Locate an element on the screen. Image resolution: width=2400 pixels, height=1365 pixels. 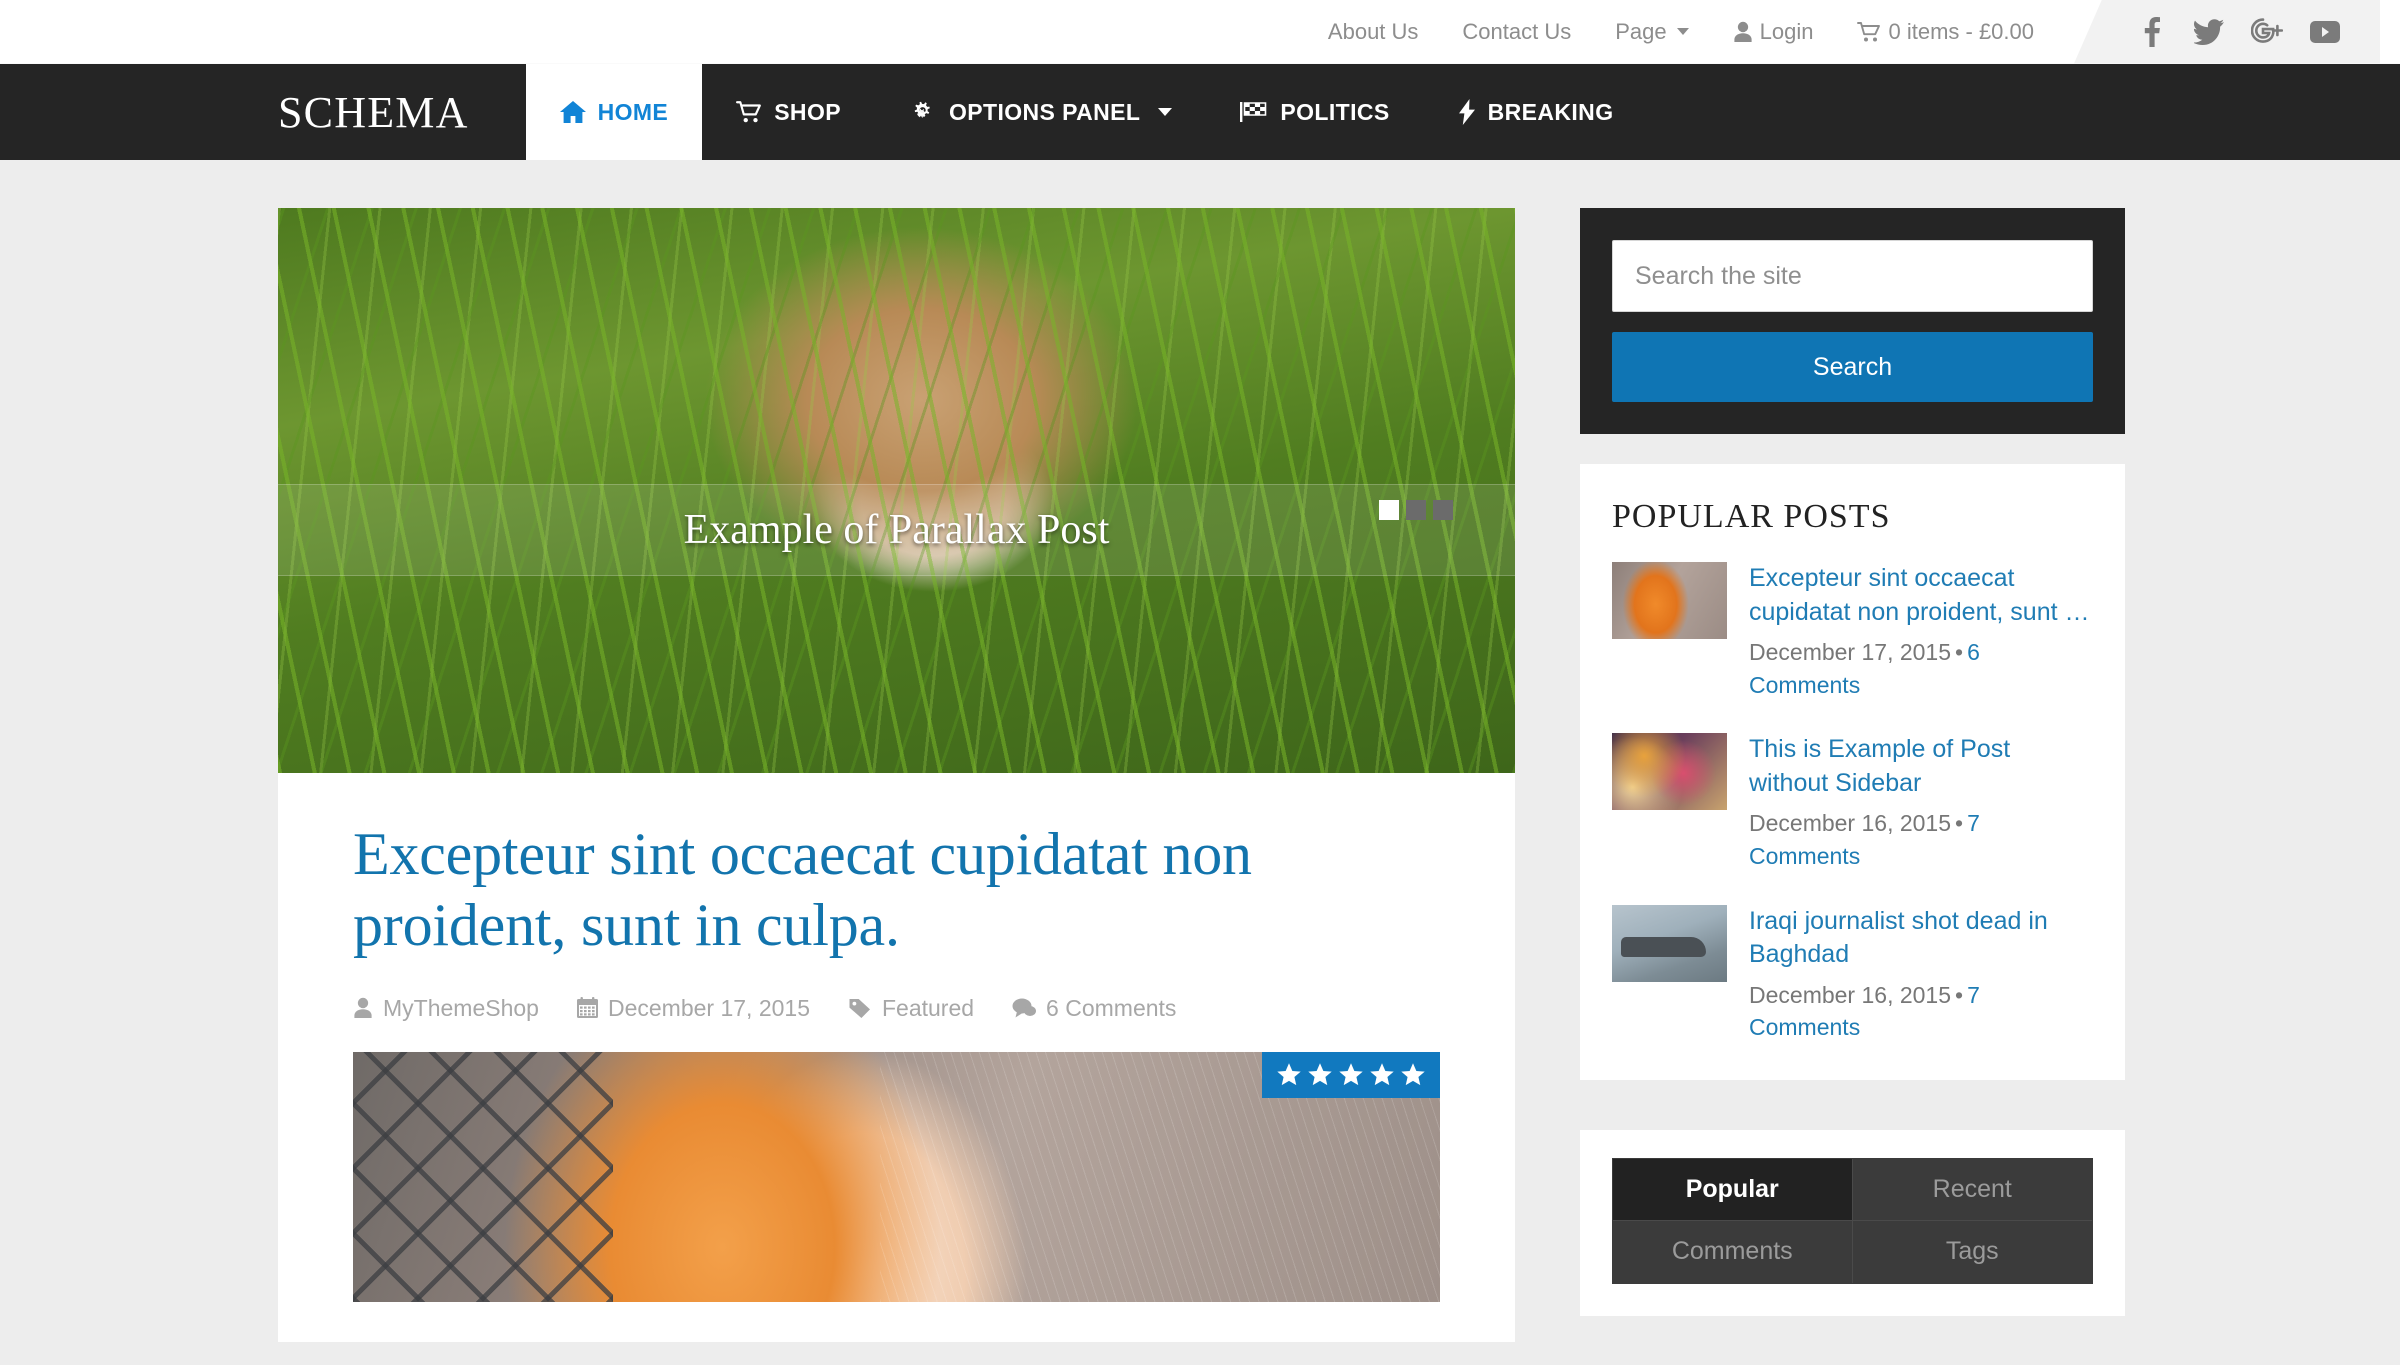
bolt-icon is located at coordinates (1467, 112).